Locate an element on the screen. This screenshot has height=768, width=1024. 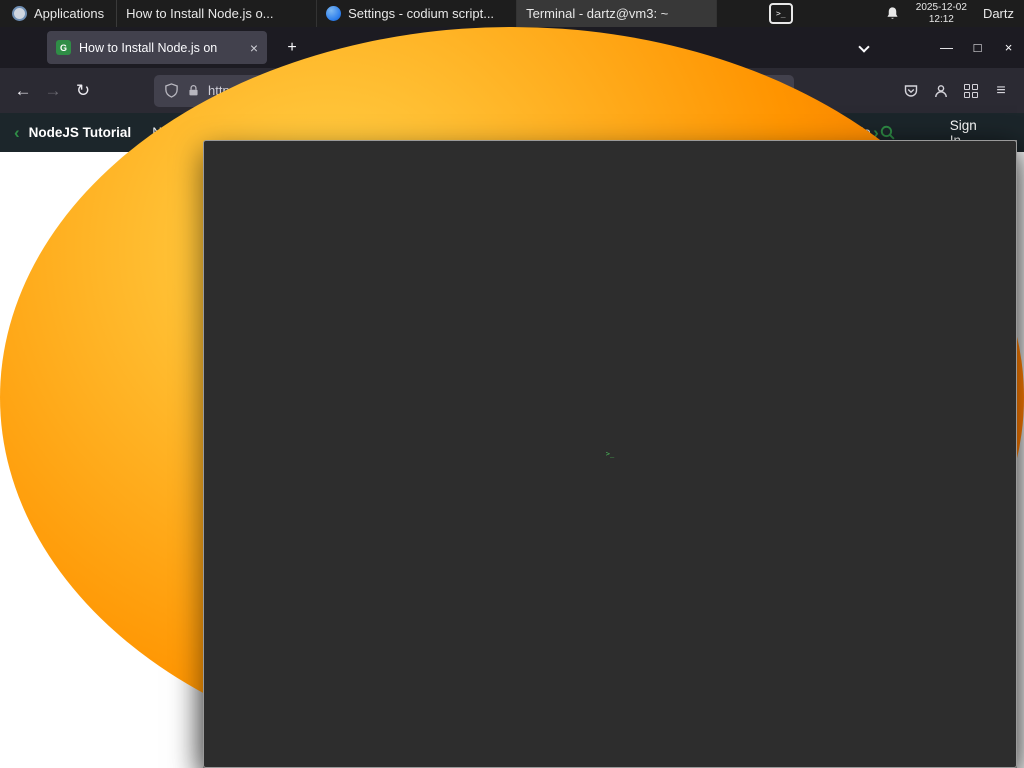
tab-title: How to Install Node.js on is located at coordinates (148, 47).